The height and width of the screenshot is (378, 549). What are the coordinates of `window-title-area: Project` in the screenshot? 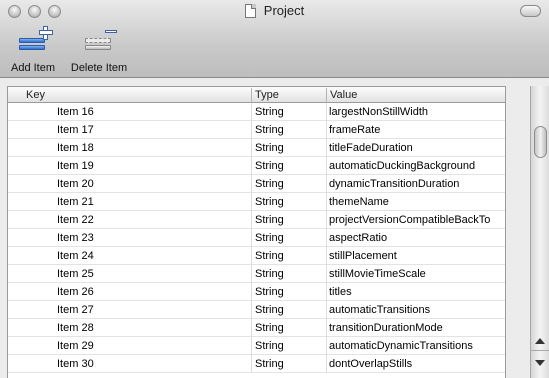 It's located at (274, 12).